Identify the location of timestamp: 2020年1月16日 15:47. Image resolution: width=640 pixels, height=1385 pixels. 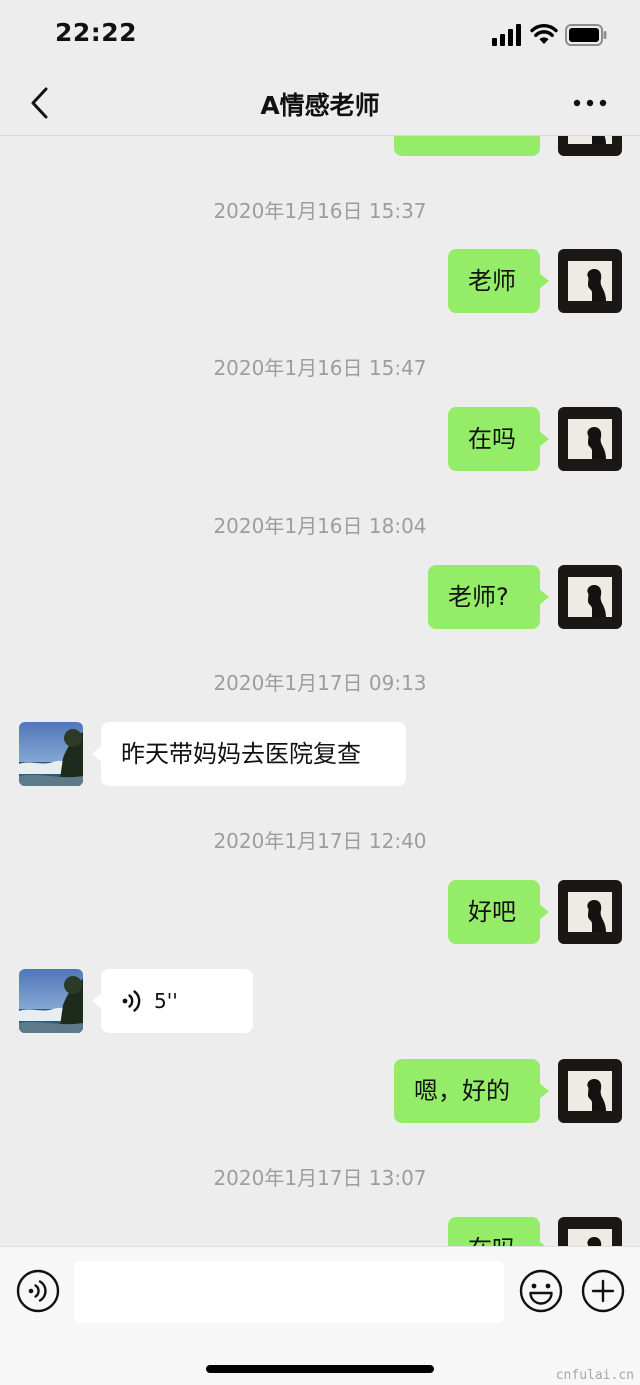
(320, 368).